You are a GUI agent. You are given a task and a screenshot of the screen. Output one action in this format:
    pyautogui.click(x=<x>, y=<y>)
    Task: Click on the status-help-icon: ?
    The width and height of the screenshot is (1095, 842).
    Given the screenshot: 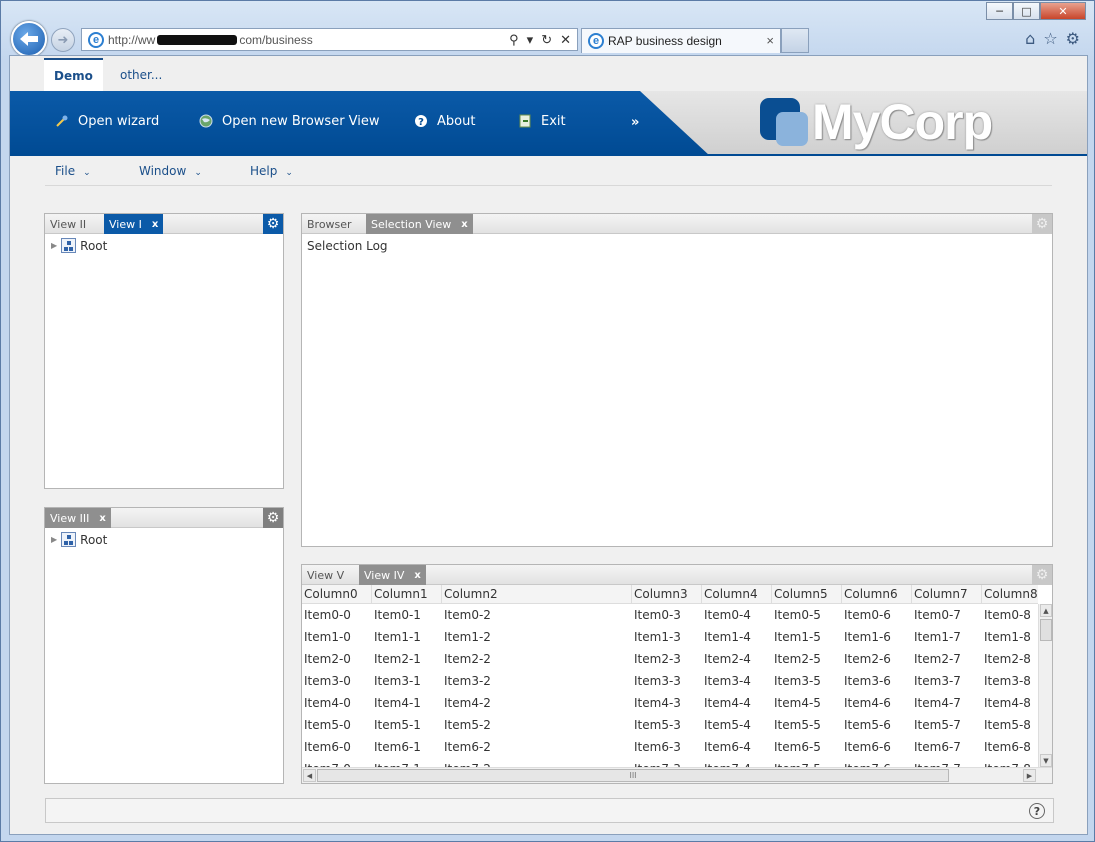 What is the action you would take?
    pyautogui.click(x=1037, y=811)
    